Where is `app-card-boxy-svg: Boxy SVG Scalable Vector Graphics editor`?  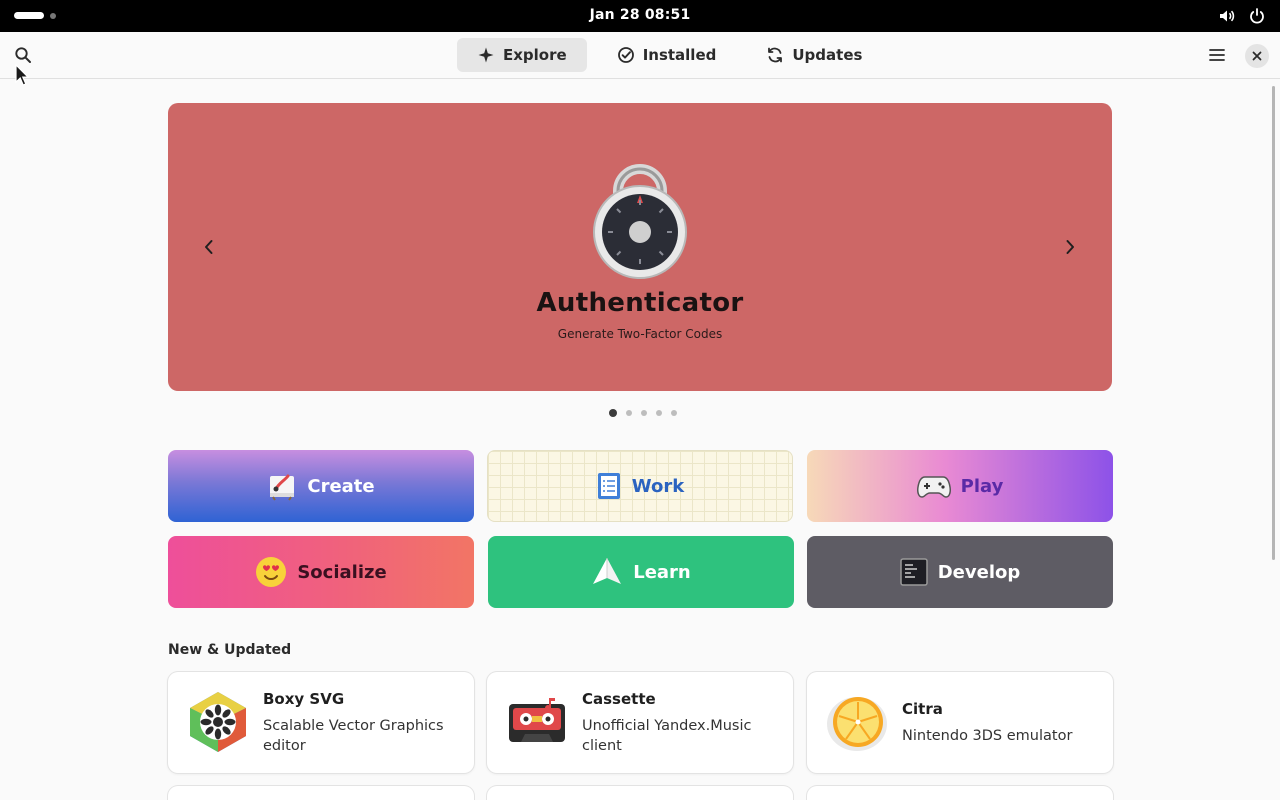
app-card-boxy-svg: Boxy SVG Scalable Vector Graphics editor is located at coordinates (321, 722).